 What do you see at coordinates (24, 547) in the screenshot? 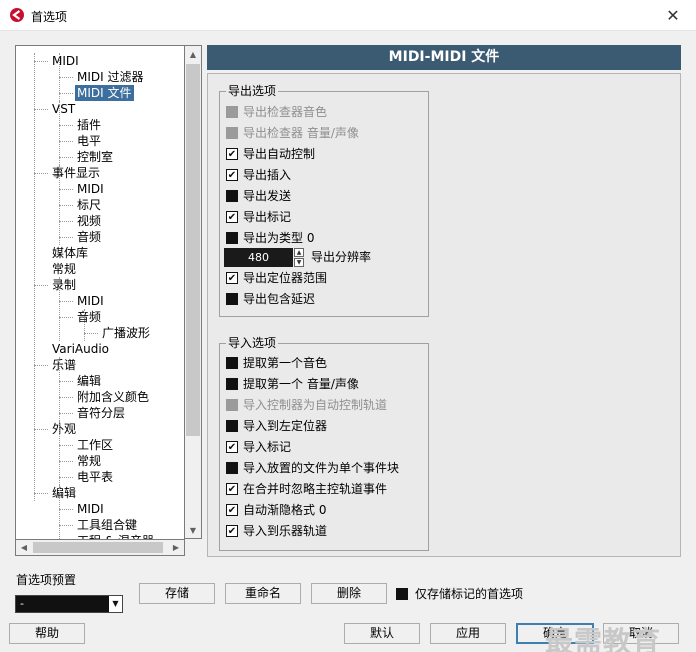
I see `scroll-left-icon: ◀` at bounding box center [24, 547].